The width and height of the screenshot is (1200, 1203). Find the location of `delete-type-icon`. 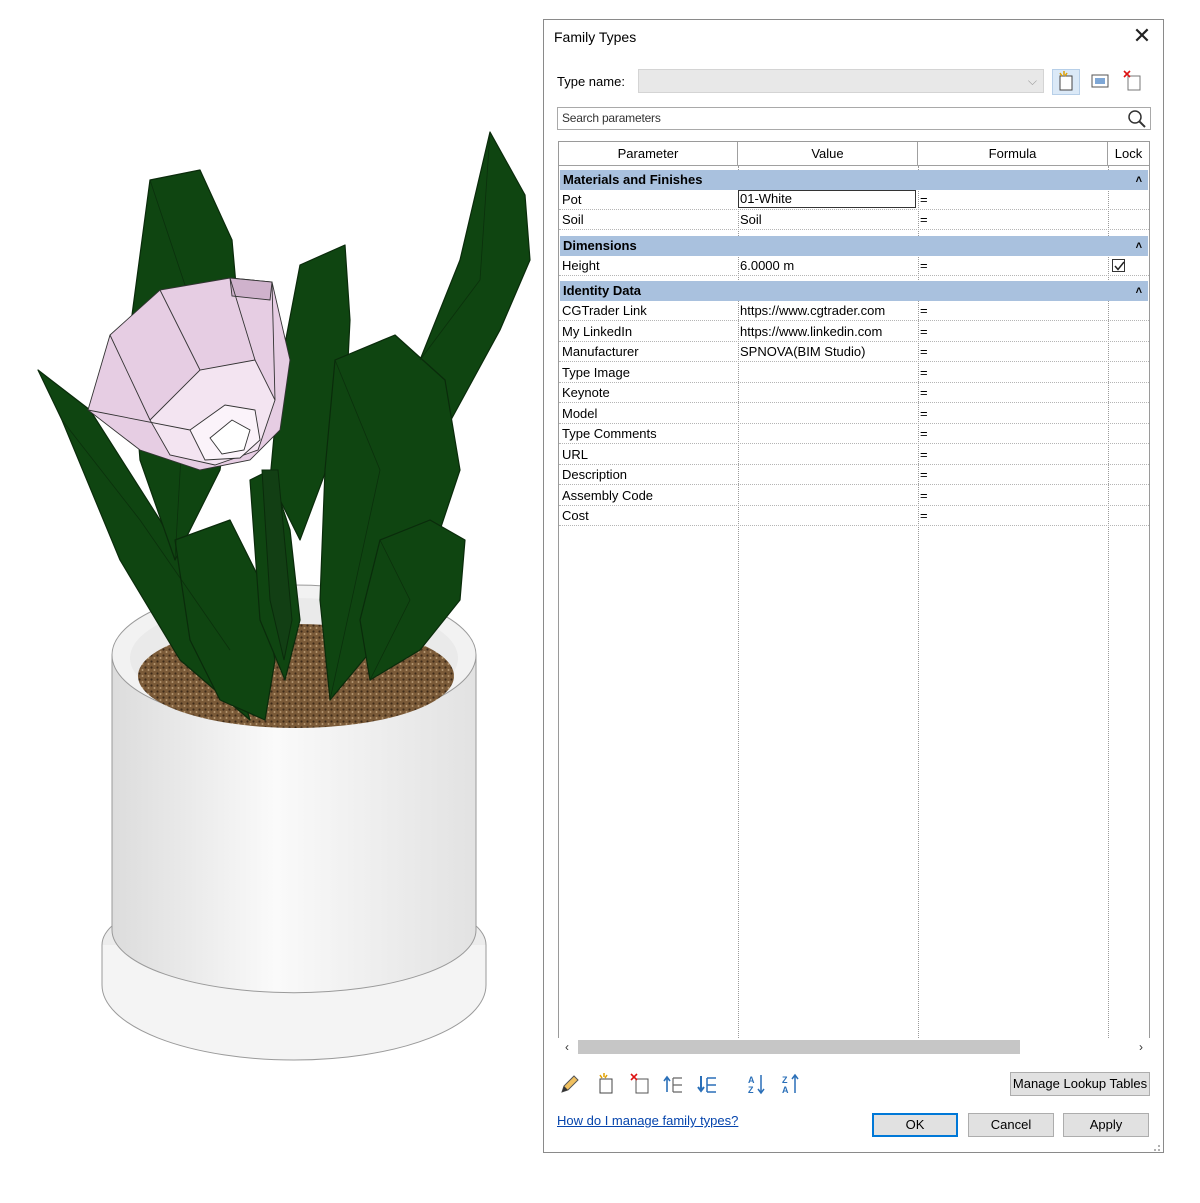

delete-type-icon is located at coordinates (1132, 80).